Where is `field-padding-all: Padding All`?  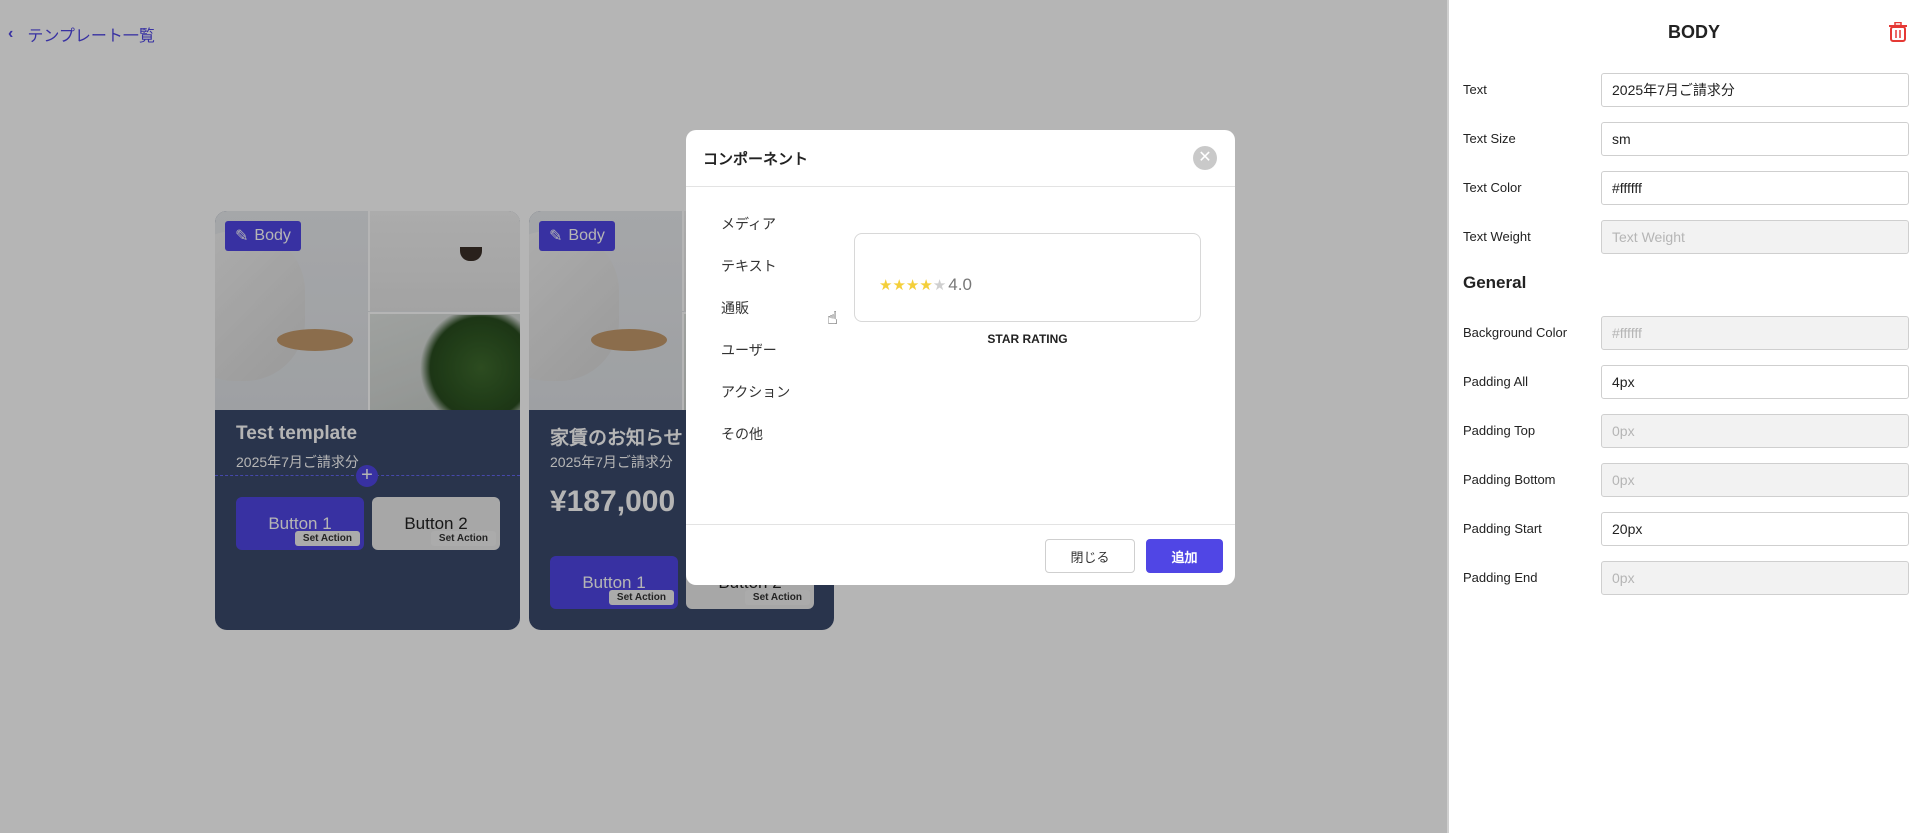
field-padding-all: Padding All is located at coordinates (1686, 382).